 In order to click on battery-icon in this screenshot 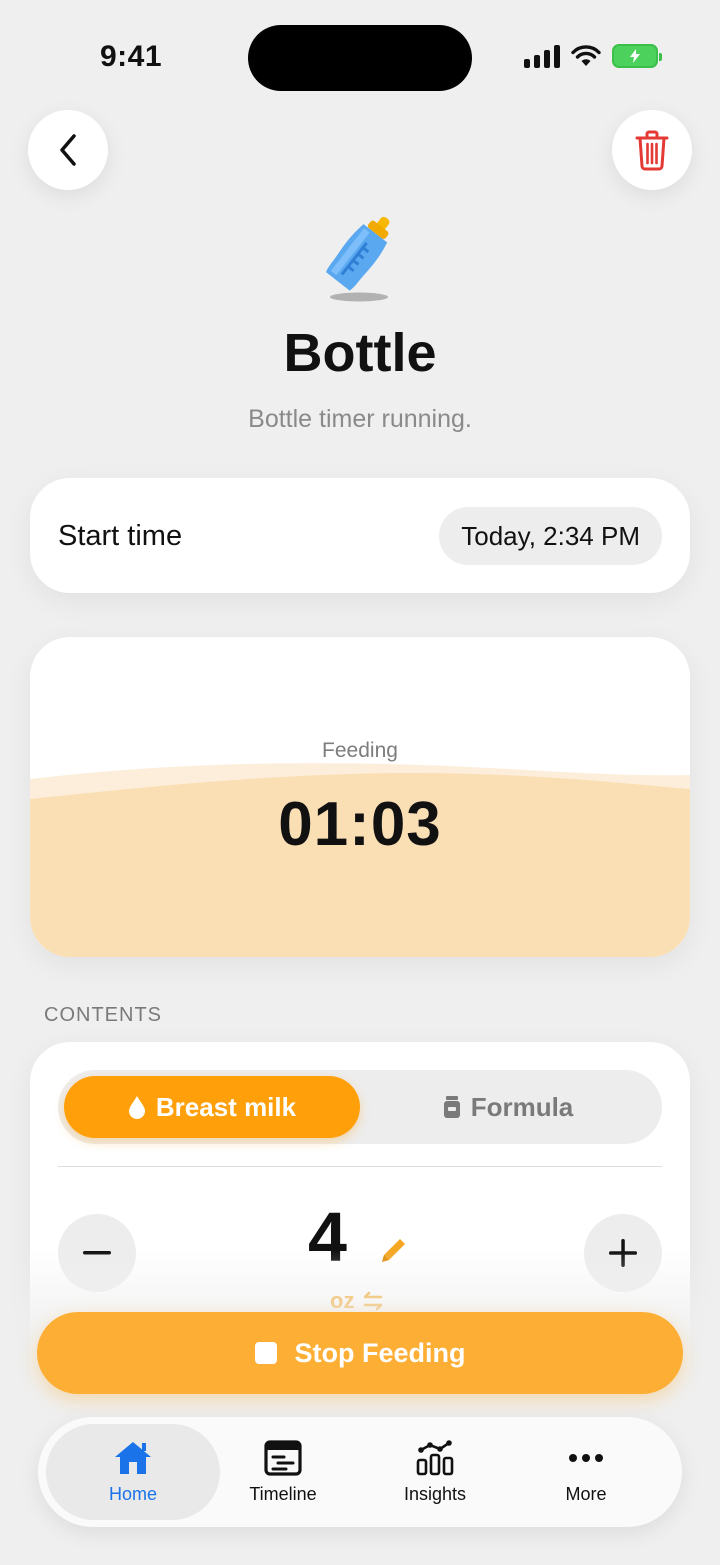, I will do `click(637, 56)`.